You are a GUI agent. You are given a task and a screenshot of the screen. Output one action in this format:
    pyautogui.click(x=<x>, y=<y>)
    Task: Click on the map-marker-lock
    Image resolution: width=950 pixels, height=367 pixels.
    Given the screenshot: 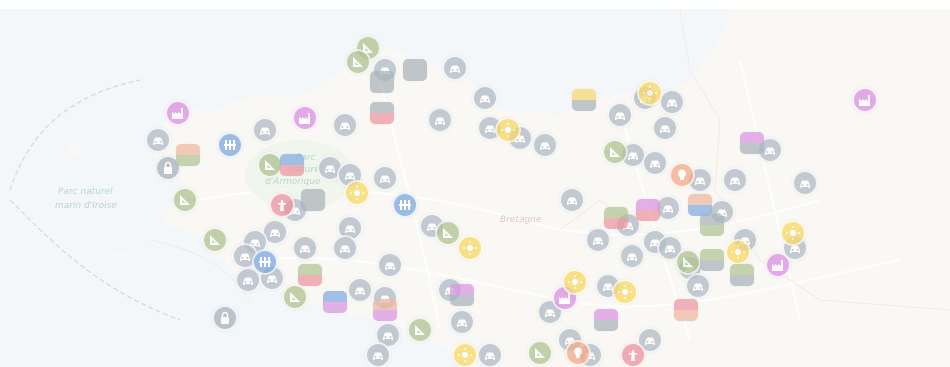 What is the action you would take?
    pyautogui.click(x=225, y=318)
    